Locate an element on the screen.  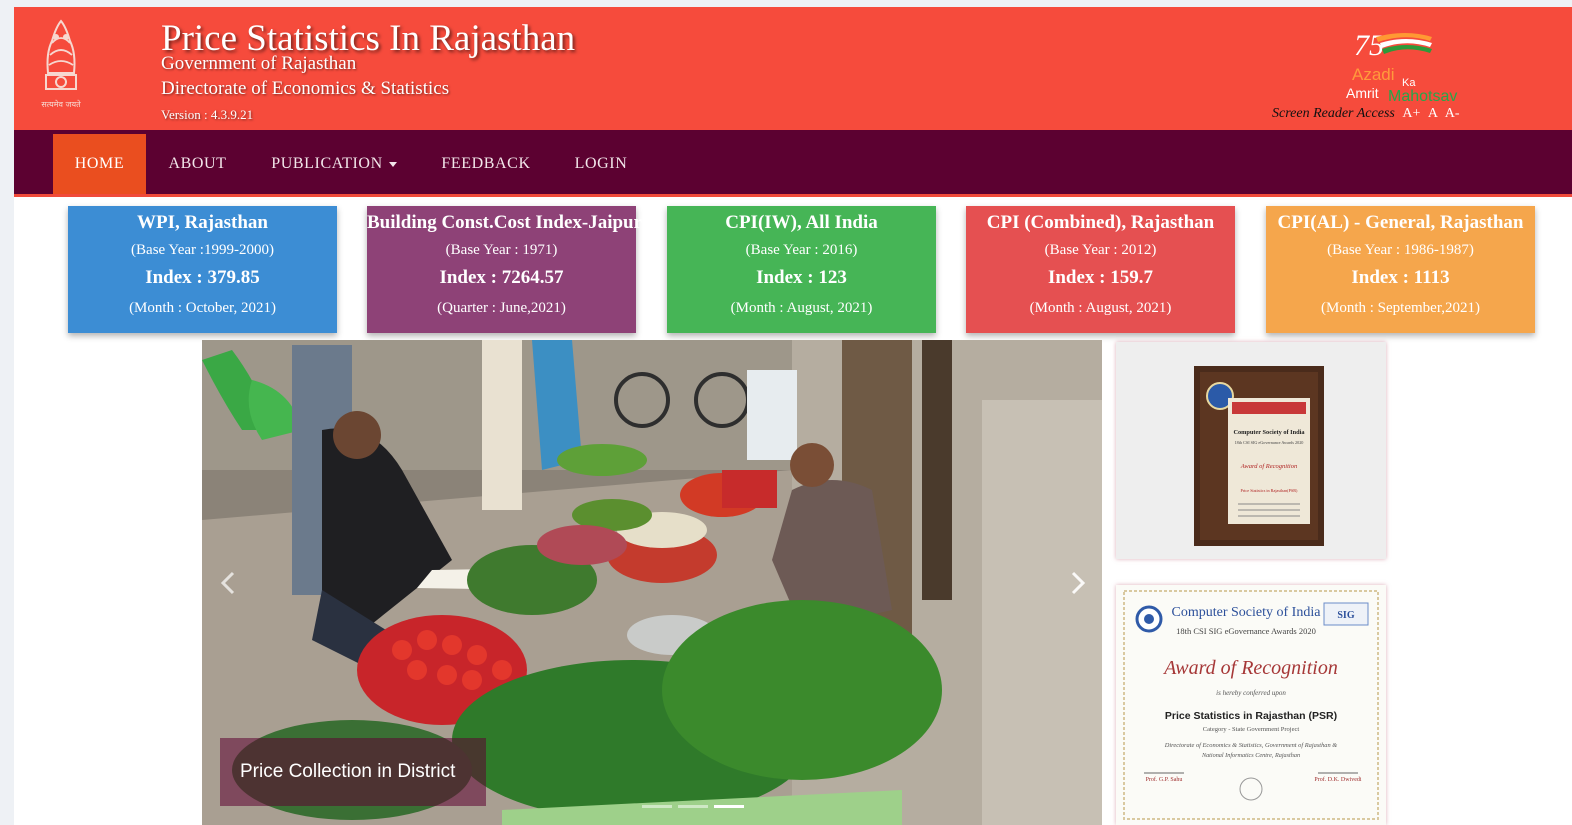
certificate-project: Price Statistics in Rajasthan (PSR) is located at coordinates (1251, 716).